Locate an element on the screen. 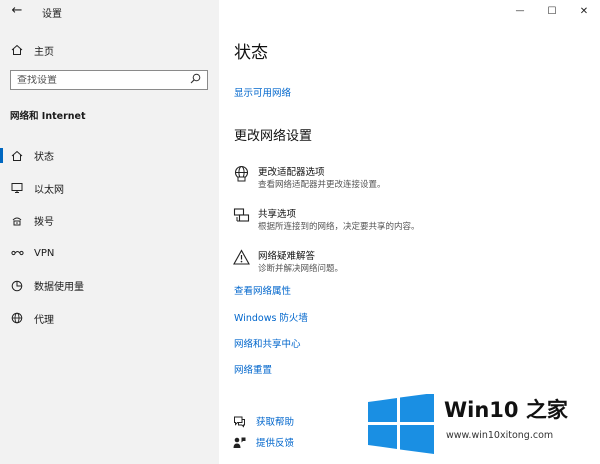 The height and width of the screenshot is (464, 600). search-icon is located at coordinates (195, 80).